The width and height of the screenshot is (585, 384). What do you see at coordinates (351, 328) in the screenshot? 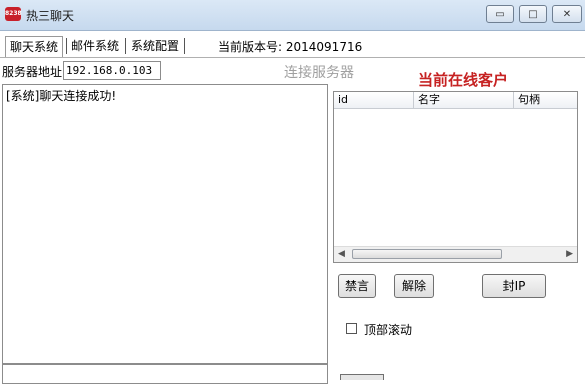
I see `scroll-top-checkbox` at bounding box center [351, 328].